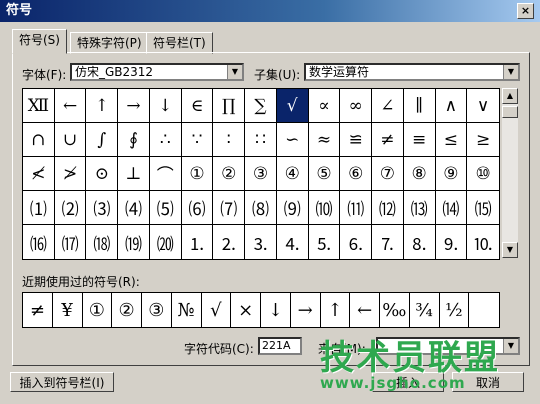  Describe the element at coordinates (483, 242) in the screenshot. I see `symbol-cell: ⒑` at that location.